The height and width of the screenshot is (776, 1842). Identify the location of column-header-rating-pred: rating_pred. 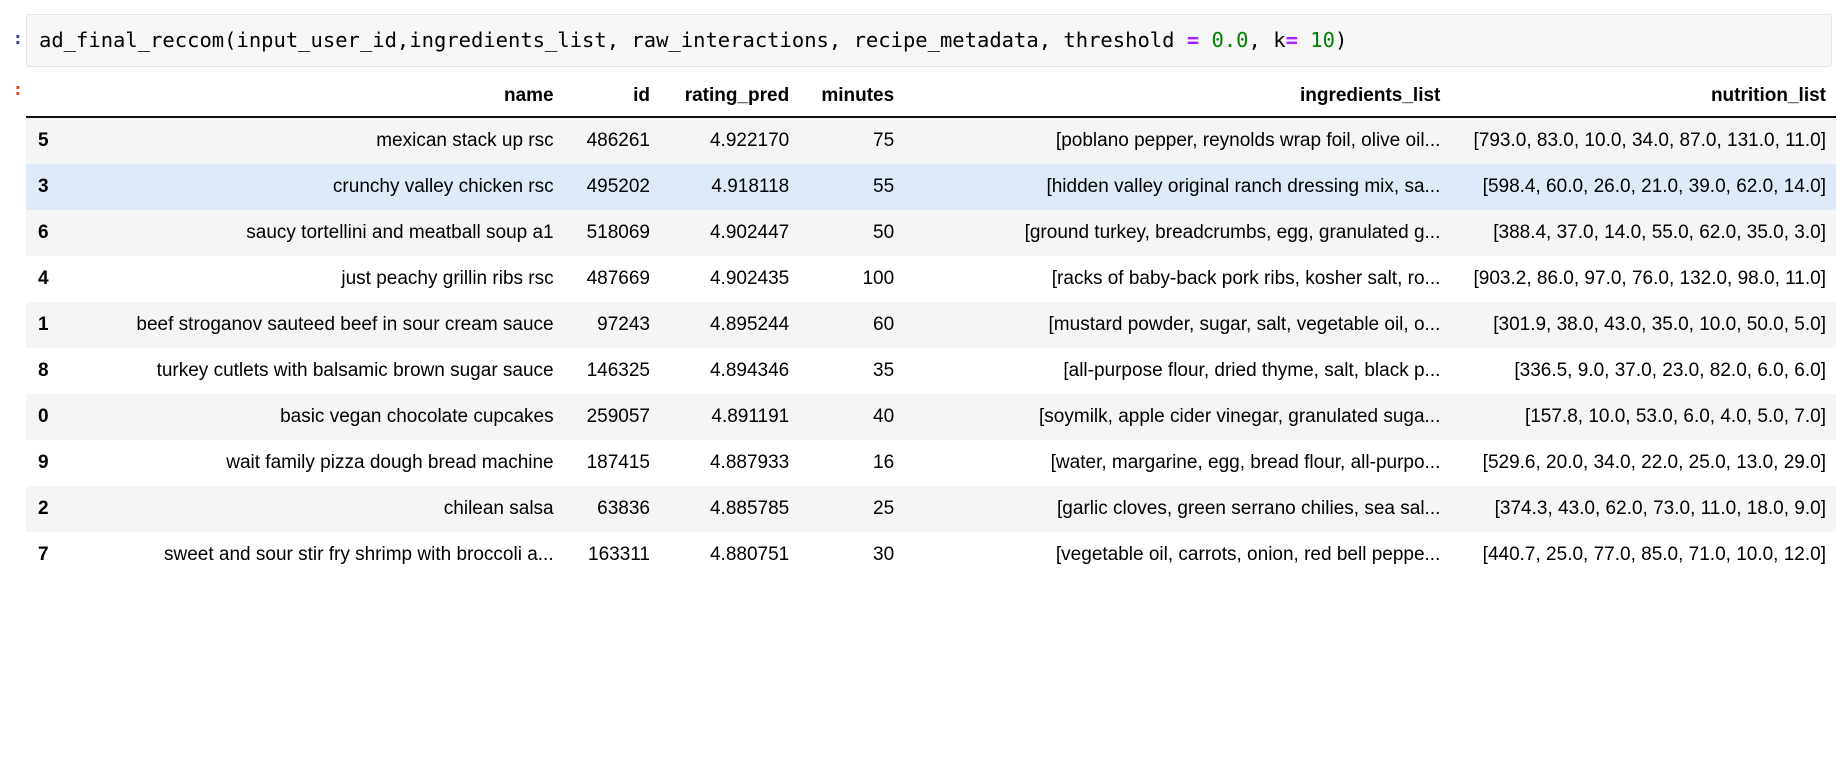
(730, 98).